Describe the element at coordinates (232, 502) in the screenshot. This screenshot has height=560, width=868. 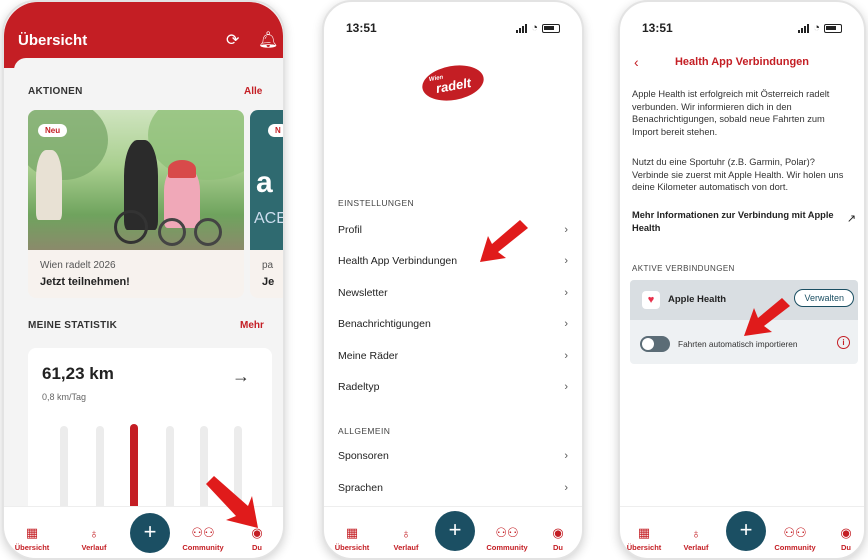
I see `arrow-to-du` at that location.